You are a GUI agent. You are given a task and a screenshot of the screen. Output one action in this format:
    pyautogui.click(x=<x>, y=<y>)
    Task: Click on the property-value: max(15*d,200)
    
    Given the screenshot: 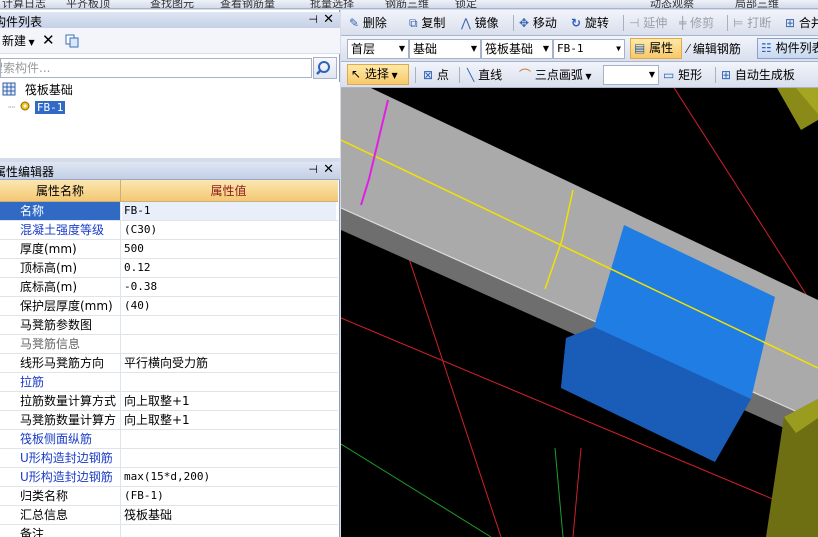 What is the action you would take?
    pyautogui.click(x=229, y=477)
    